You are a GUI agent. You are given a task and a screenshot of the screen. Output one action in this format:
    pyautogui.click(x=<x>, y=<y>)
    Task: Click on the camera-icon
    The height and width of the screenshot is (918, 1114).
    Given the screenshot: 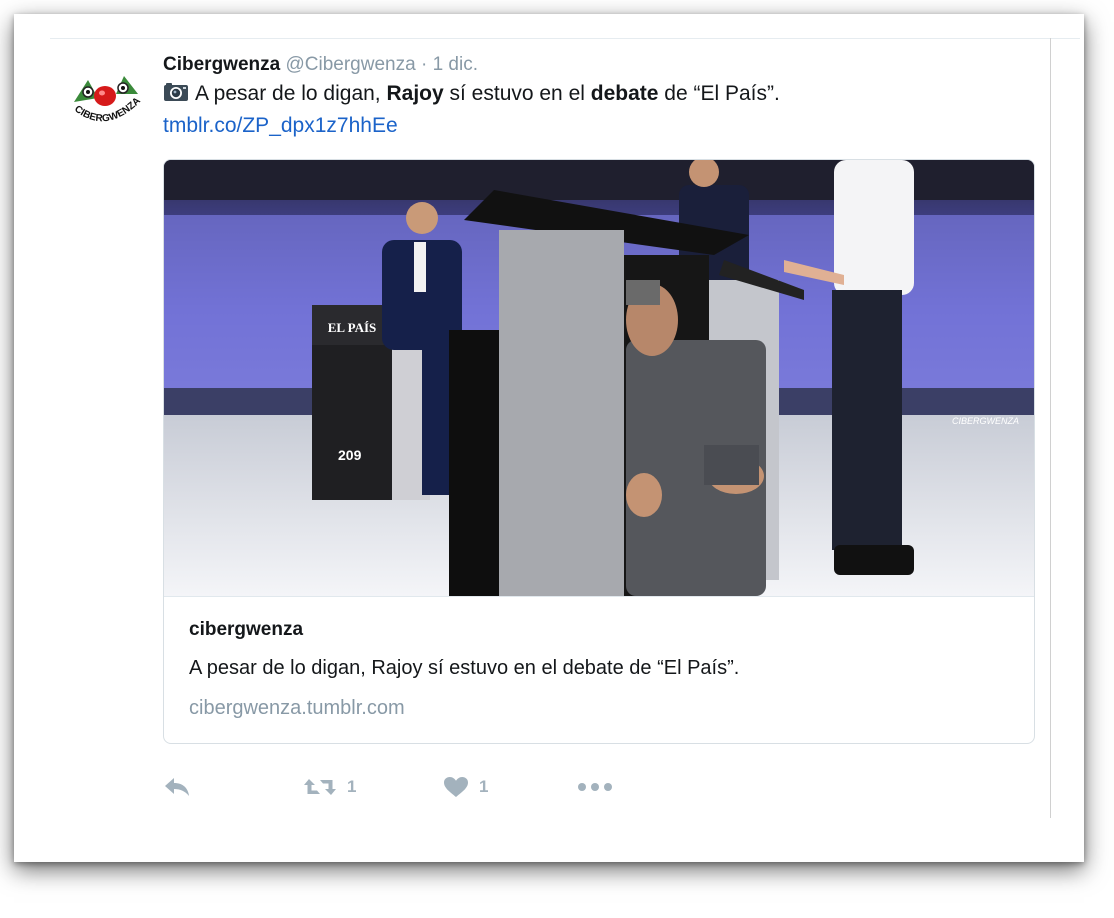 What is the action you would take?
    pyautogui.click(x=176, y=92)
    